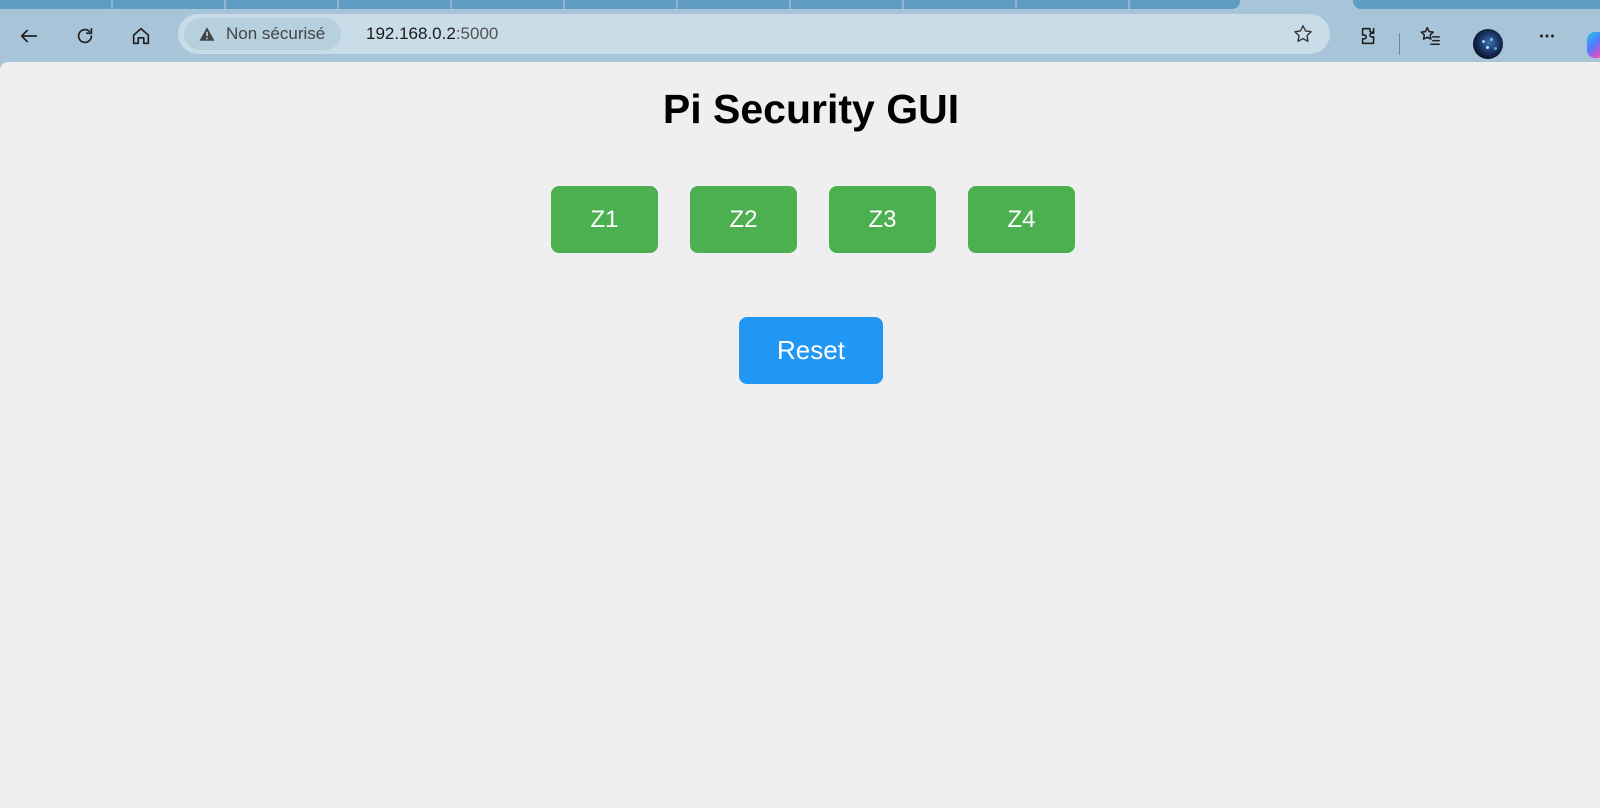 The width and height of the screenshot is (1600, 808). Describe the element at coordinates (754, 34) in the screenshot. I see `address-bar: Non sécurisé 192.168.0.2:5000` at that location.